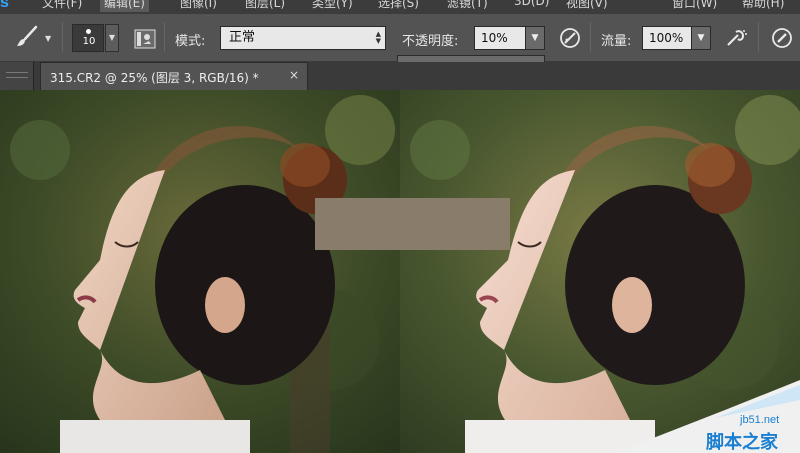  What do you see at coordinates (616, 41) in the screenshot?
I see `flow-label: 流量:` at bounding box center [616, 41].